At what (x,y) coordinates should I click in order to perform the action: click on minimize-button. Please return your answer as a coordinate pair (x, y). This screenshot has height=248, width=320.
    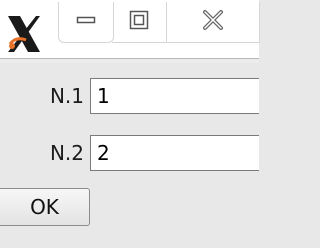
    Looking at the image, I should click on (86, 22).